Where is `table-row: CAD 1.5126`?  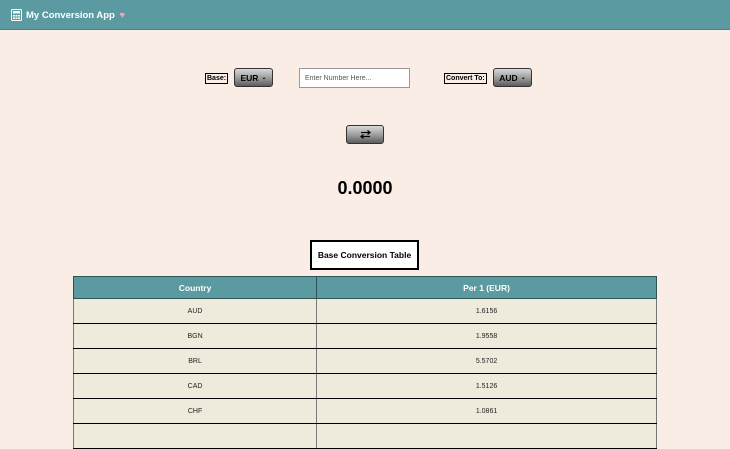 table-row: CAD 1.5126 is located at coordinates (364, 386).